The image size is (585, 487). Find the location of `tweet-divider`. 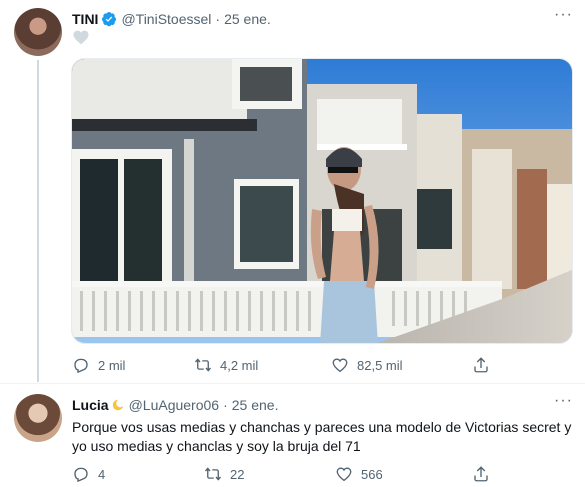

tweet-divider is located at coordinates (292, 383).